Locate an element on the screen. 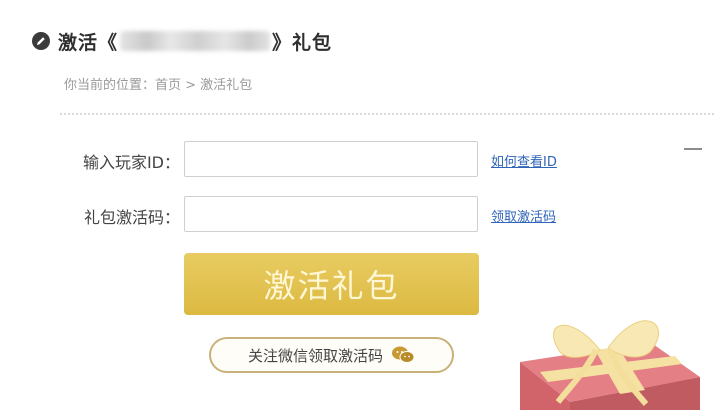  dotted-divider is located at coordinates (387, 114).